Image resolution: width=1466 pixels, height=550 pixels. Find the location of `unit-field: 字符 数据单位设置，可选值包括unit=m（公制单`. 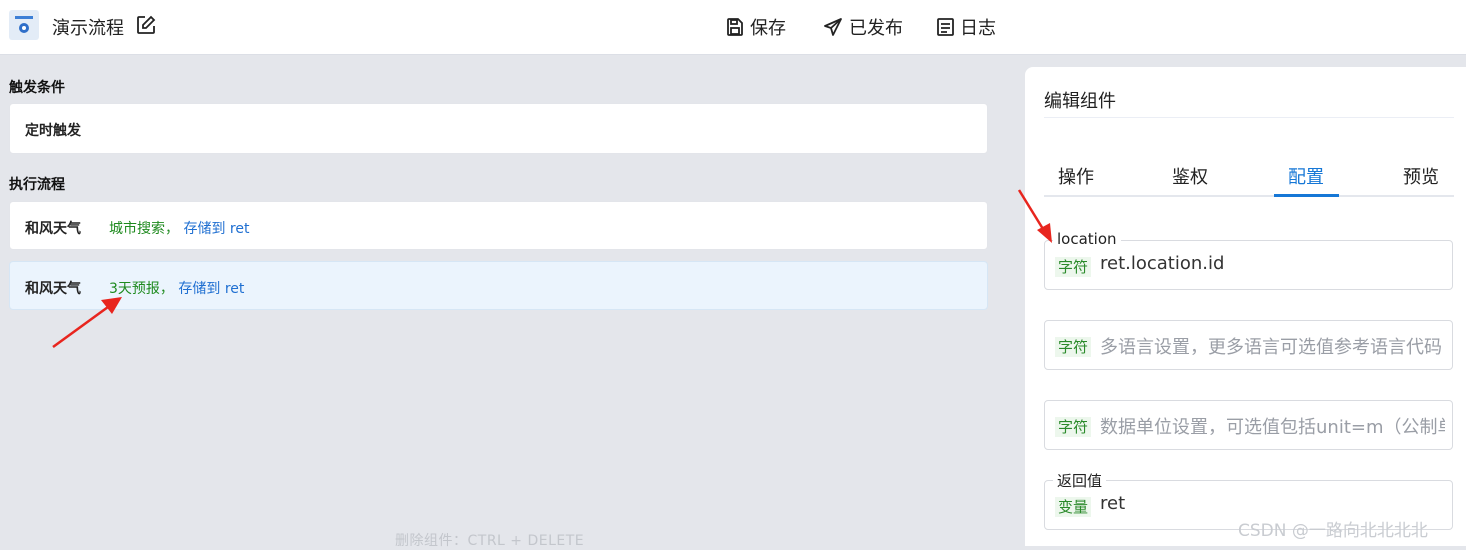

unit-field: 字符 数据单位设置，可选值包括unit=m（公制单 is located at coordinates (1248, 425).